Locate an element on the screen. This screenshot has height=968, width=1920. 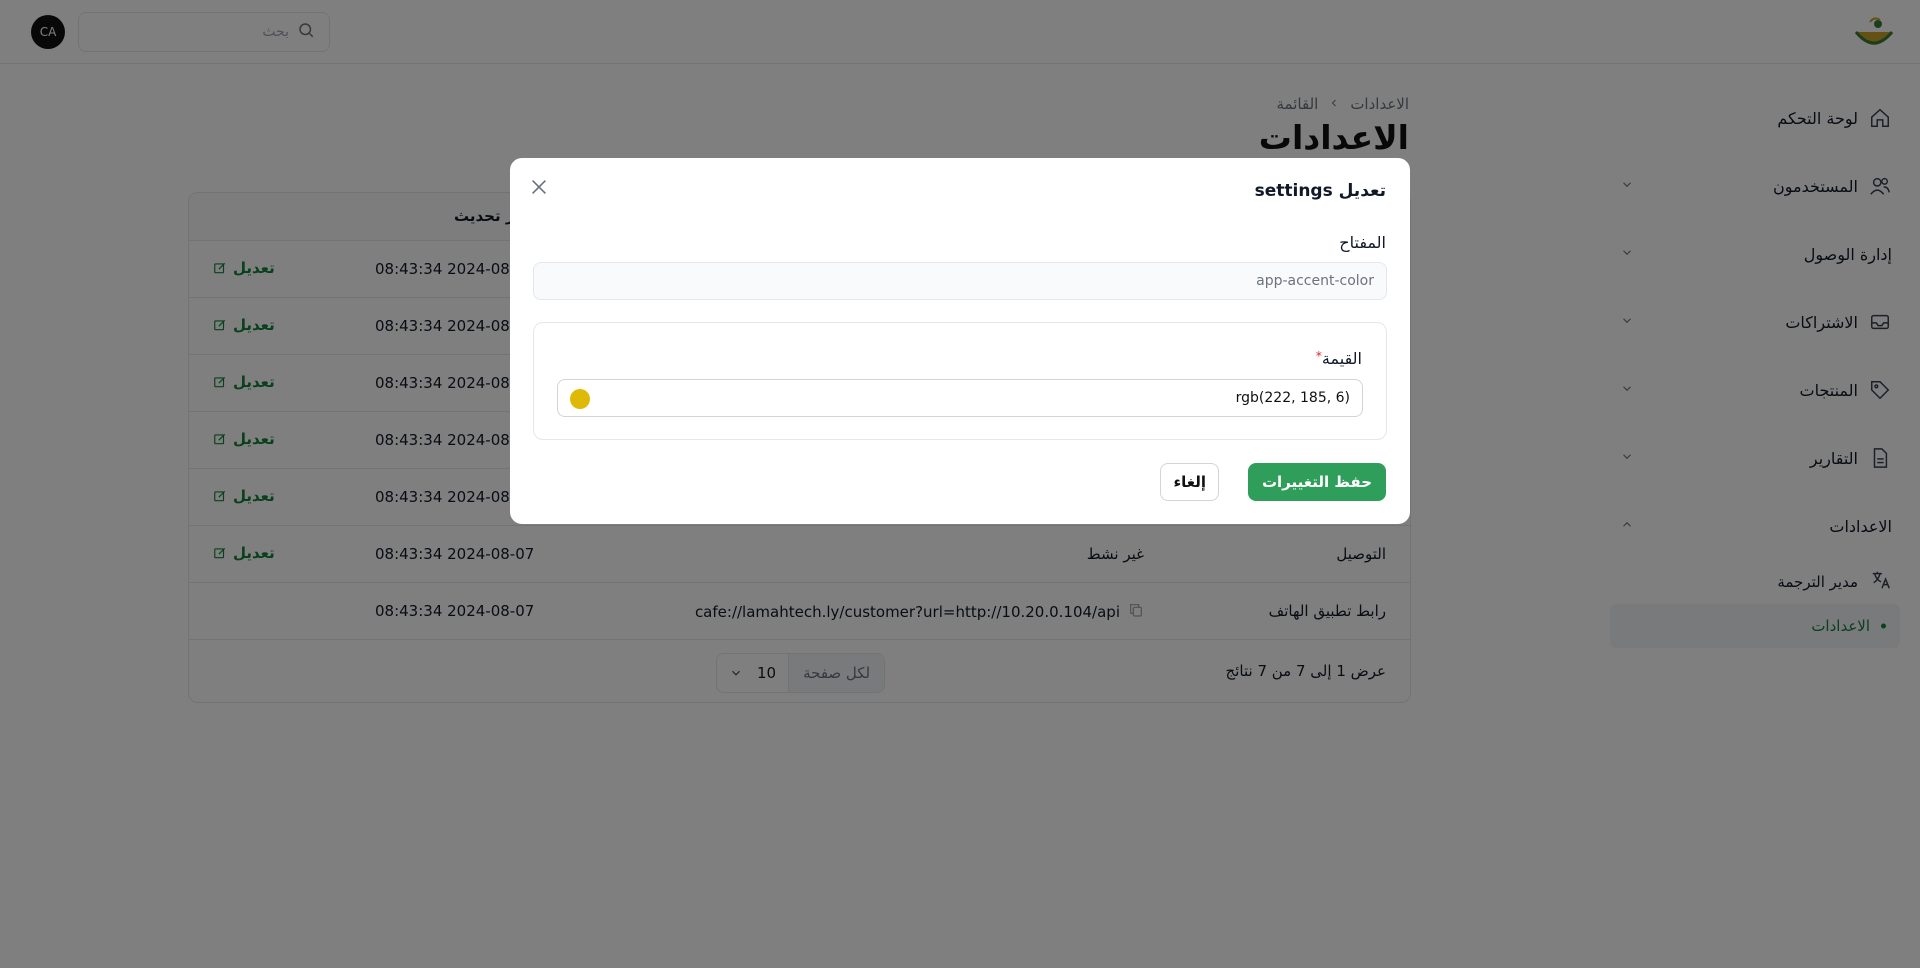
value-section: القيمة* is located at coordinates (960, 381).